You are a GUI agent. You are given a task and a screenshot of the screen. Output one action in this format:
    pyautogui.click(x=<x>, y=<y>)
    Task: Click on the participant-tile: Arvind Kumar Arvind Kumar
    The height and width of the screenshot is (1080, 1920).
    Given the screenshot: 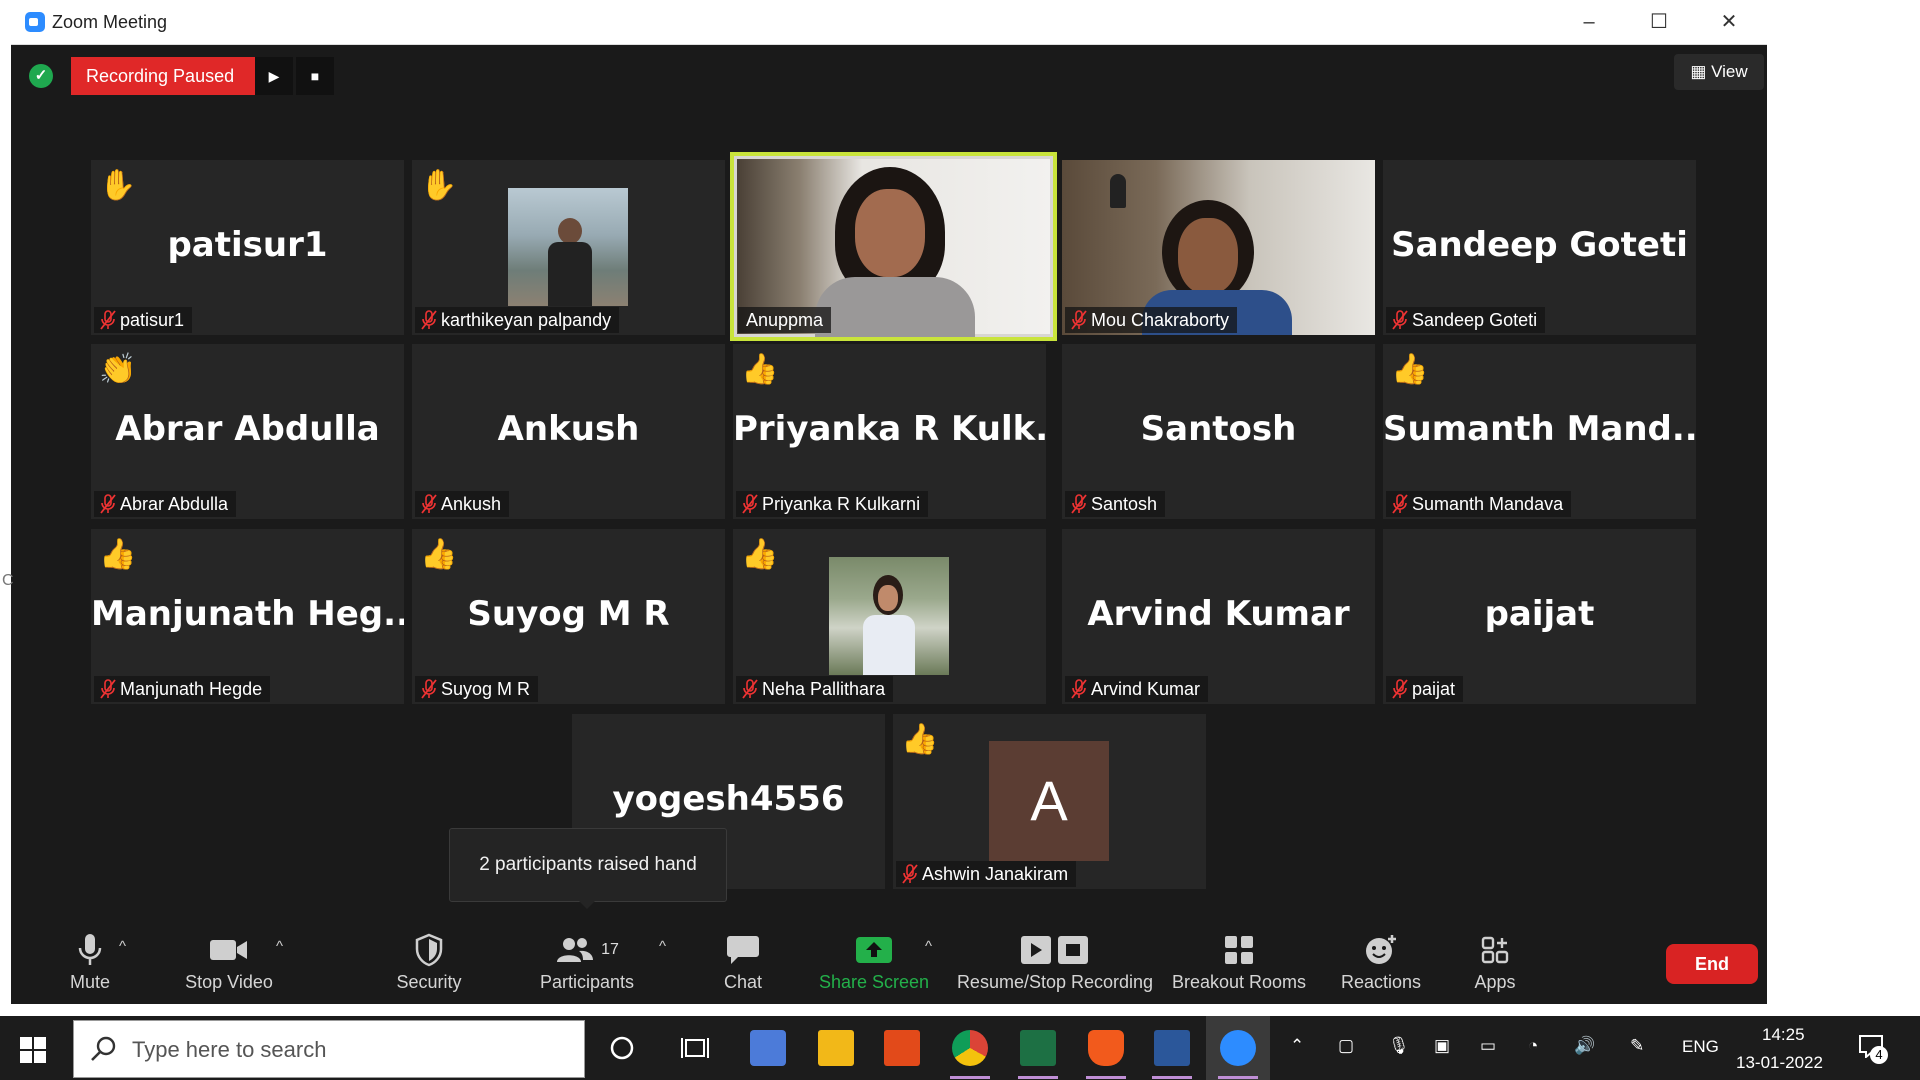 What is the action you would take?
    pyautogui.click(x=1218, y=616)
    